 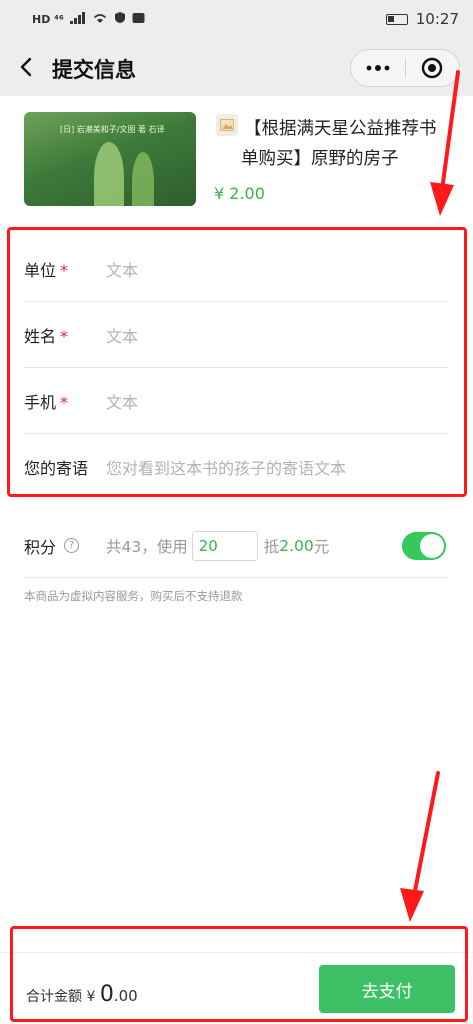 What do you see at coordinates (120, 19) in the screenshot?
I see `shield-icon` at bounding box center [120, 19].